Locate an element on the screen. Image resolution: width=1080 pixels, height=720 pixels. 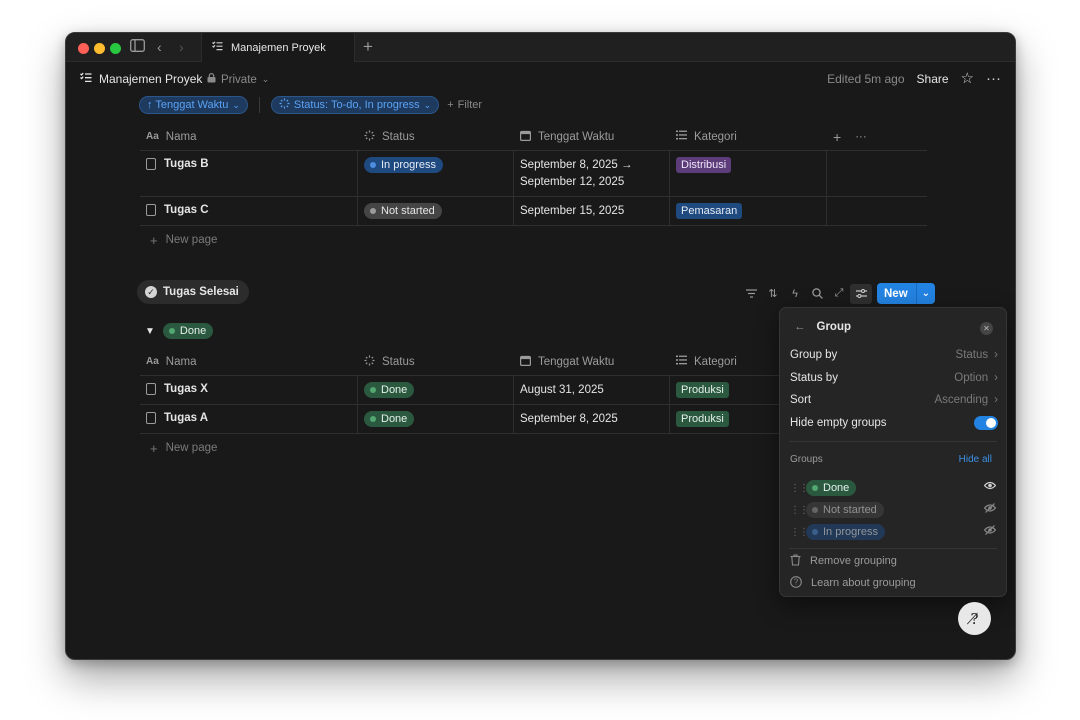
forward-arrow-icon: › is located at coordinates (181, 47).